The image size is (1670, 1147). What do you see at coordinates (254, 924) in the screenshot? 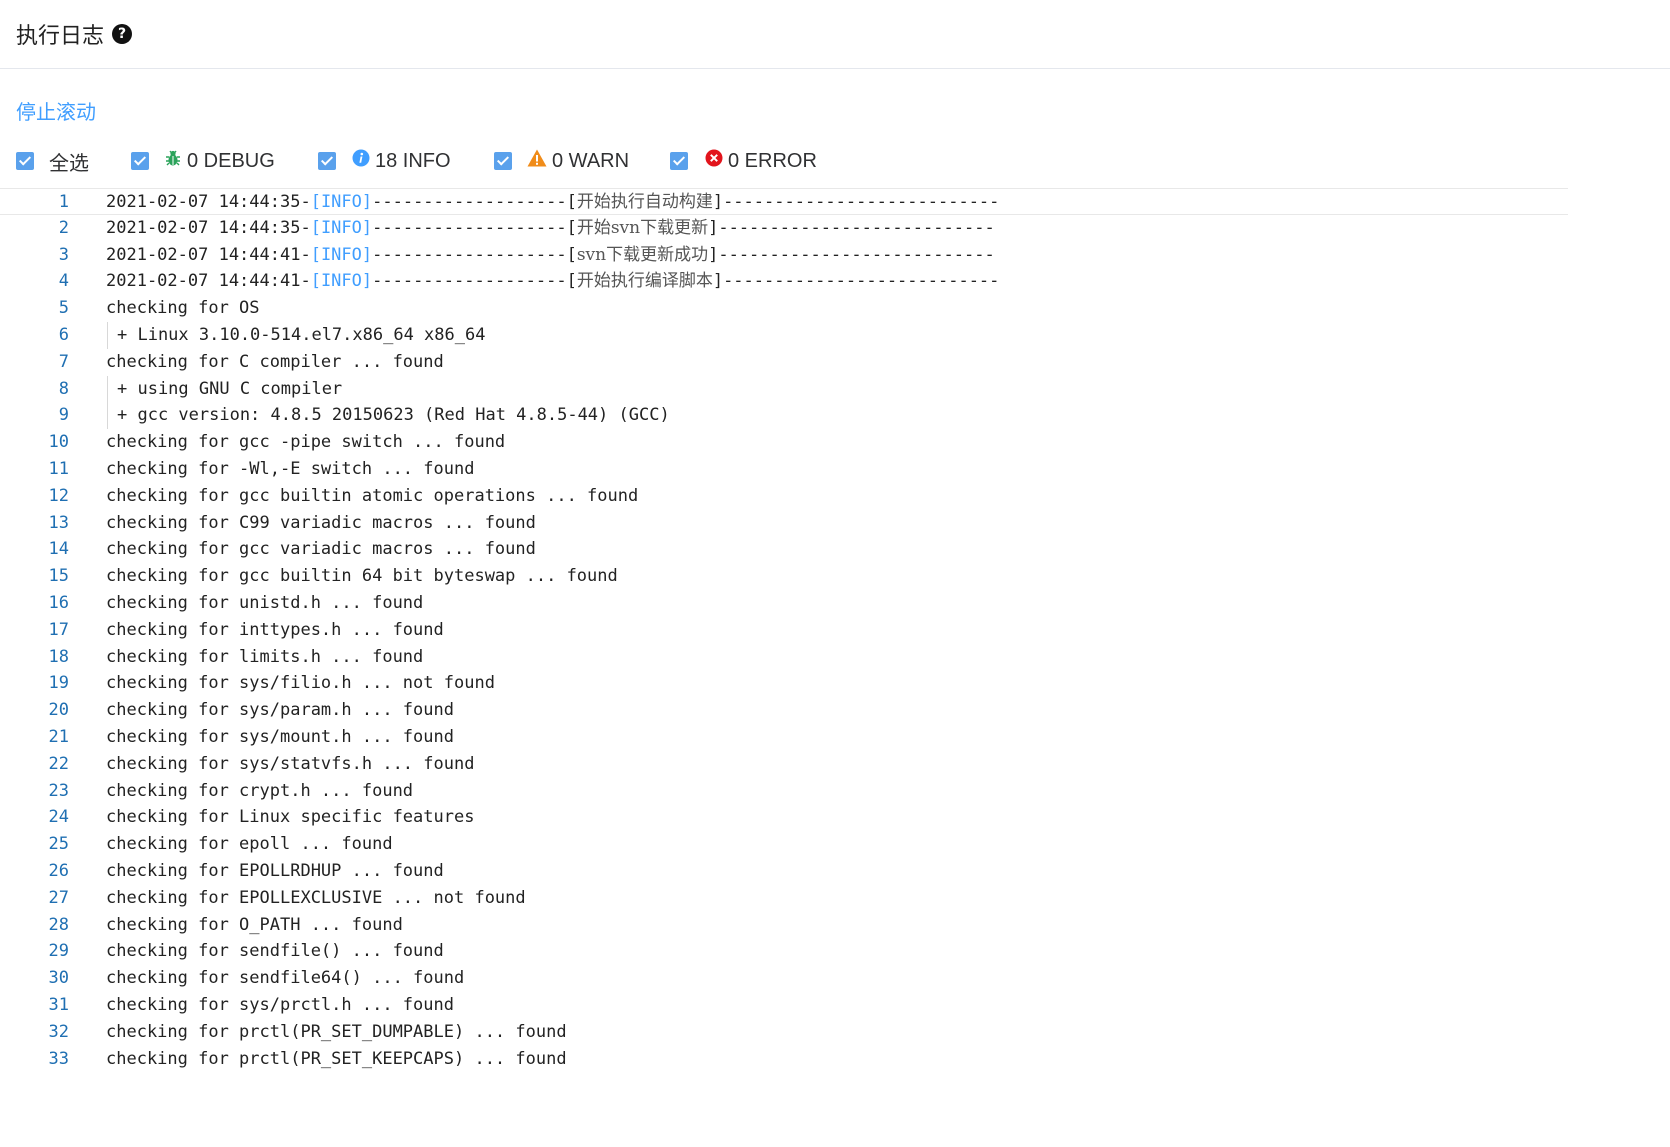
I see `log-text: checking for O_PATH ... found` at bounding box center [254, 924].